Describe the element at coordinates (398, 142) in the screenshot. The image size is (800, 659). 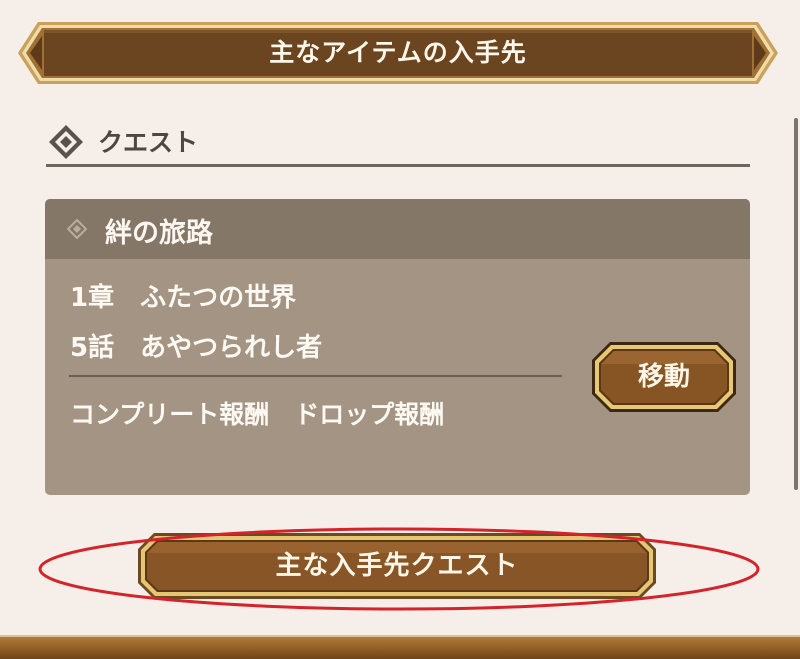
I see `section-heading: クエスト` at that location.